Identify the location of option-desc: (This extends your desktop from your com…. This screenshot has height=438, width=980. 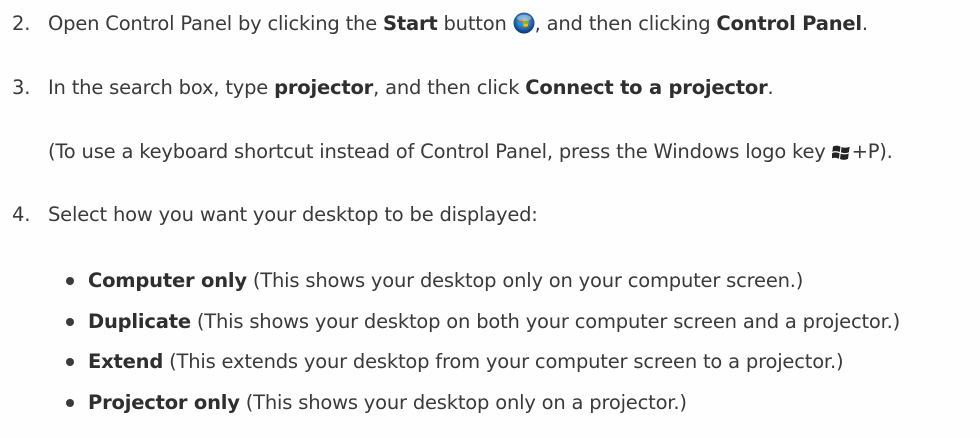
(503, 361).